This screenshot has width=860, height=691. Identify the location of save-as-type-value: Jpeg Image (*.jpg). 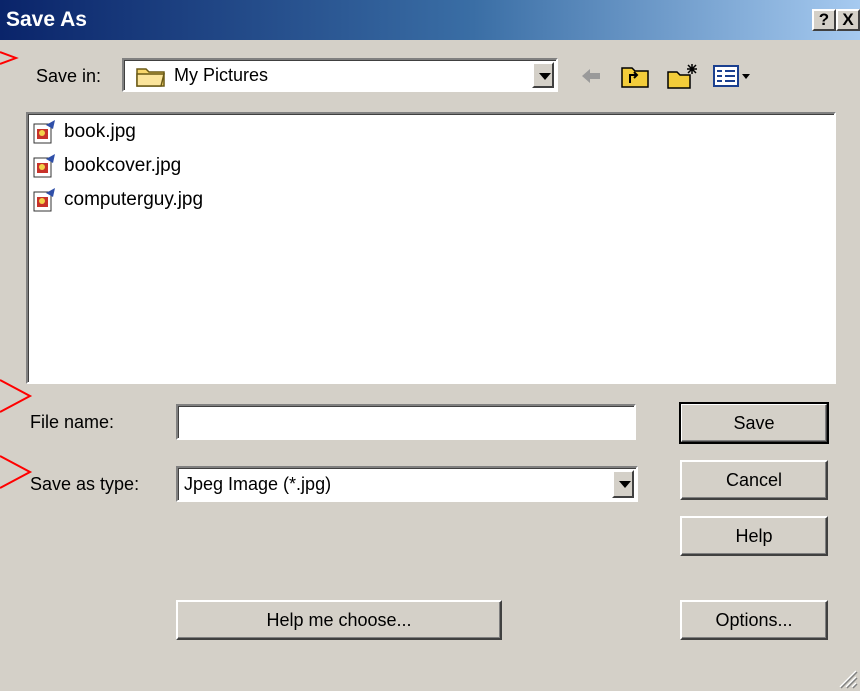
(258, 484).